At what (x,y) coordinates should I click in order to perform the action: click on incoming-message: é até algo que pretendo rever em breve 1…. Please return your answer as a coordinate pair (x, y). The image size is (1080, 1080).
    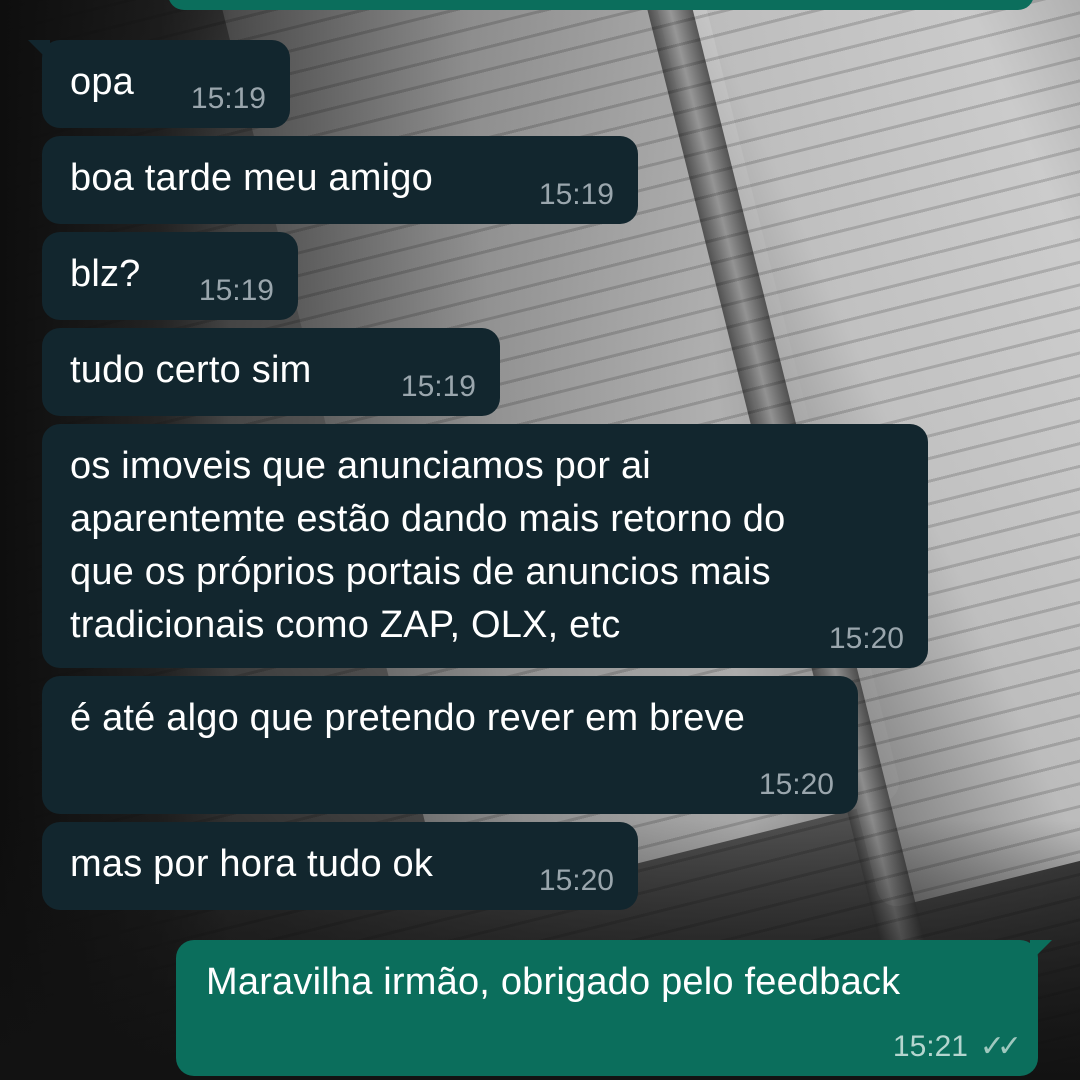
    Looking at the image, I should click on (450, 745).